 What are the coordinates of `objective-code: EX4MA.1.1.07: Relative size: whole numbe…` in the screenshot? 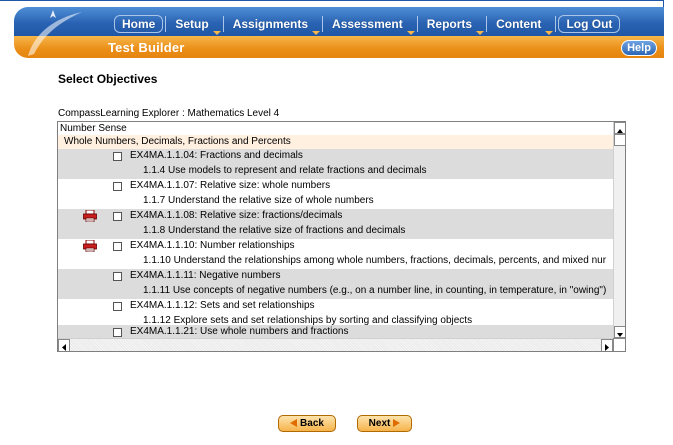 It's located at (230, 185).